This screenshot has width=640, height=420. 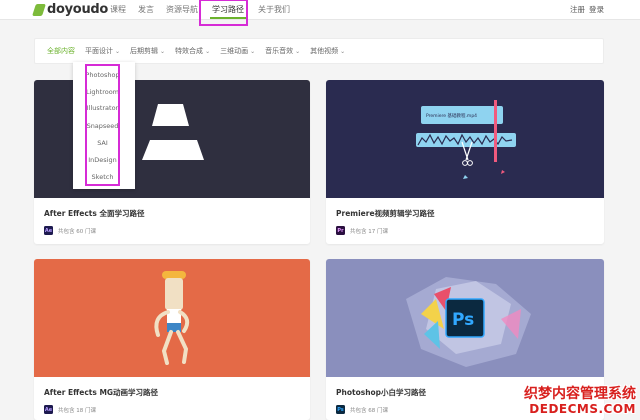 I want to click on filter-vfx-label: 特效合成, so click(x=189, y=51).